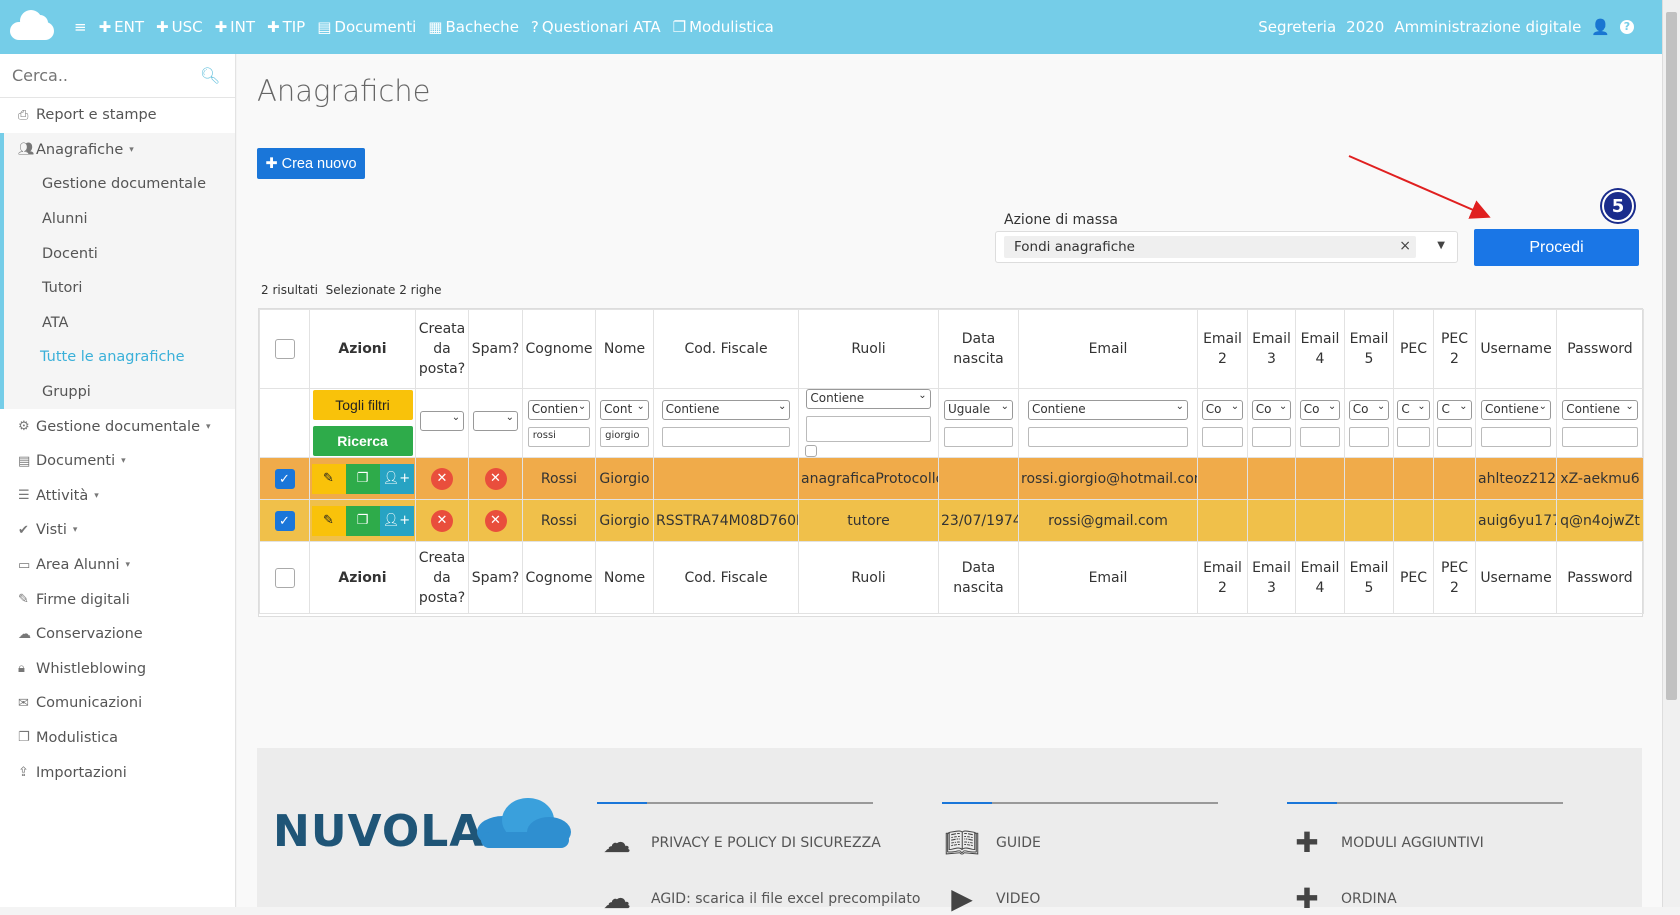 The image size is (1680, 915). What do you see at coordinates (559, 436) in the screenshot?
I see `cognome-filter-input: rossi` at bounding box center [559, 436].